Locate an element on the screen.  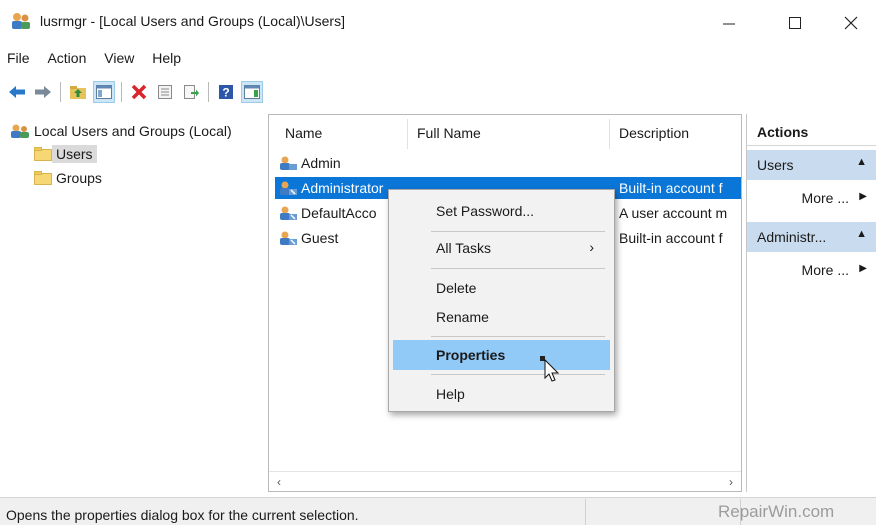
mouse-cursor-icon is located at coordinates (550, 369).